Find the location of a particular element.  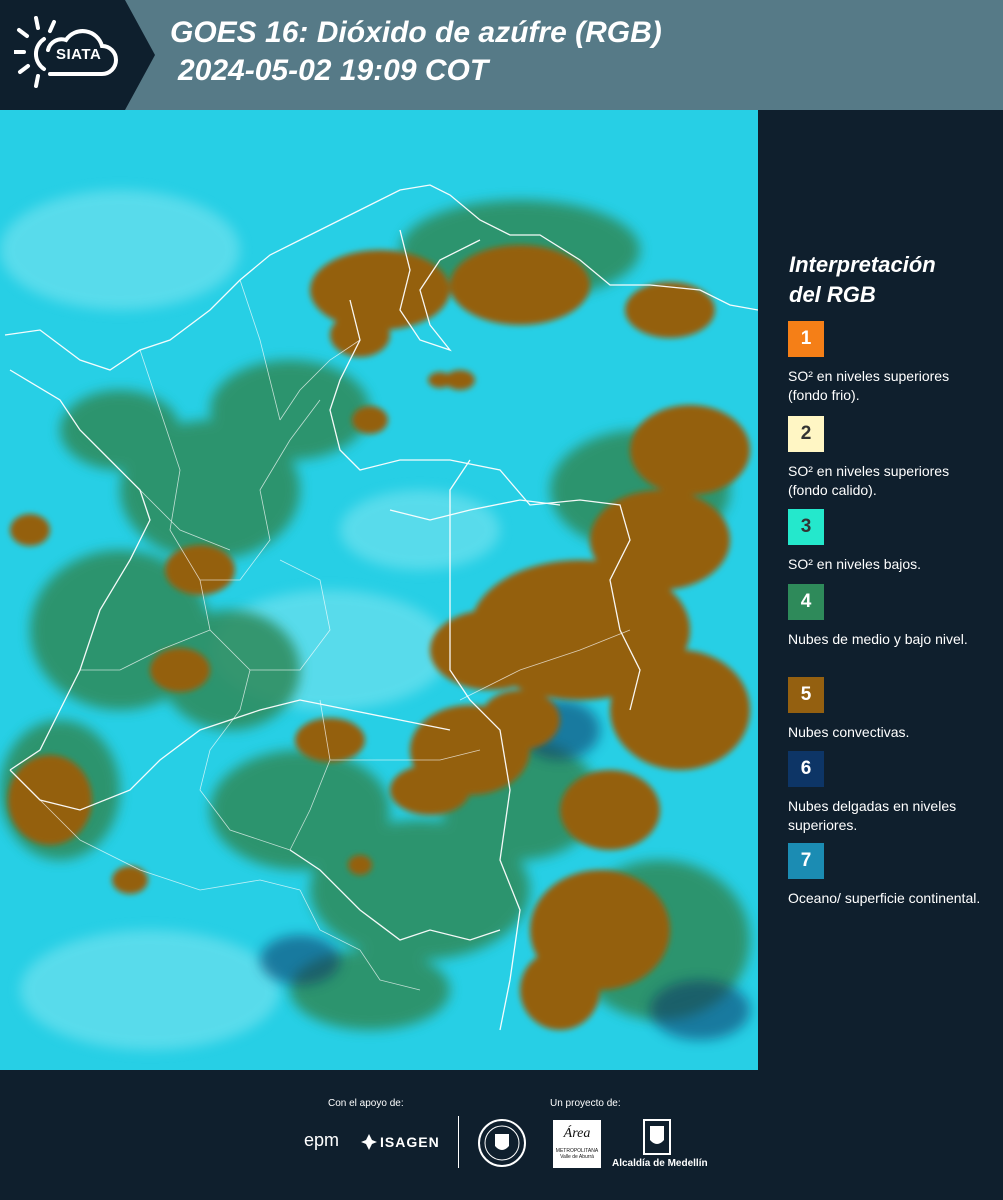

logo-text: SIATA is located at coordinates (79, 54).